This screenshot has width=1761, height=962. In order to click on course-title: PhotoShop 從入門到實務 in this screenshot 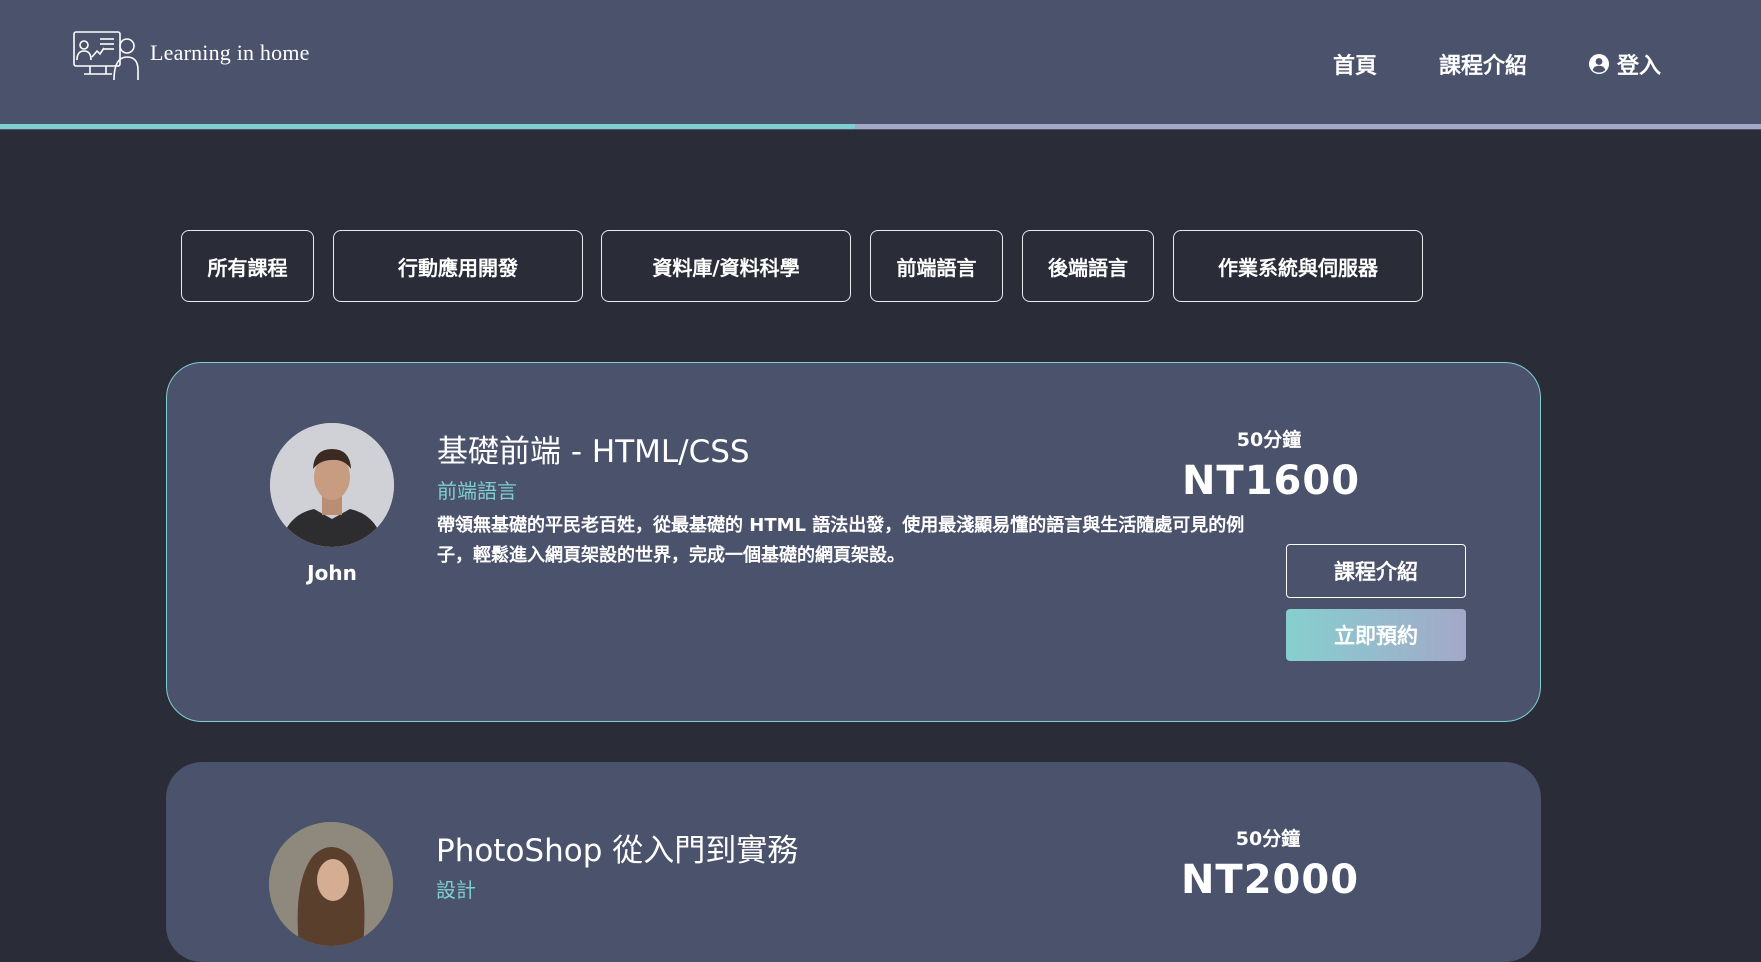, I will do `click(617, 851)`.